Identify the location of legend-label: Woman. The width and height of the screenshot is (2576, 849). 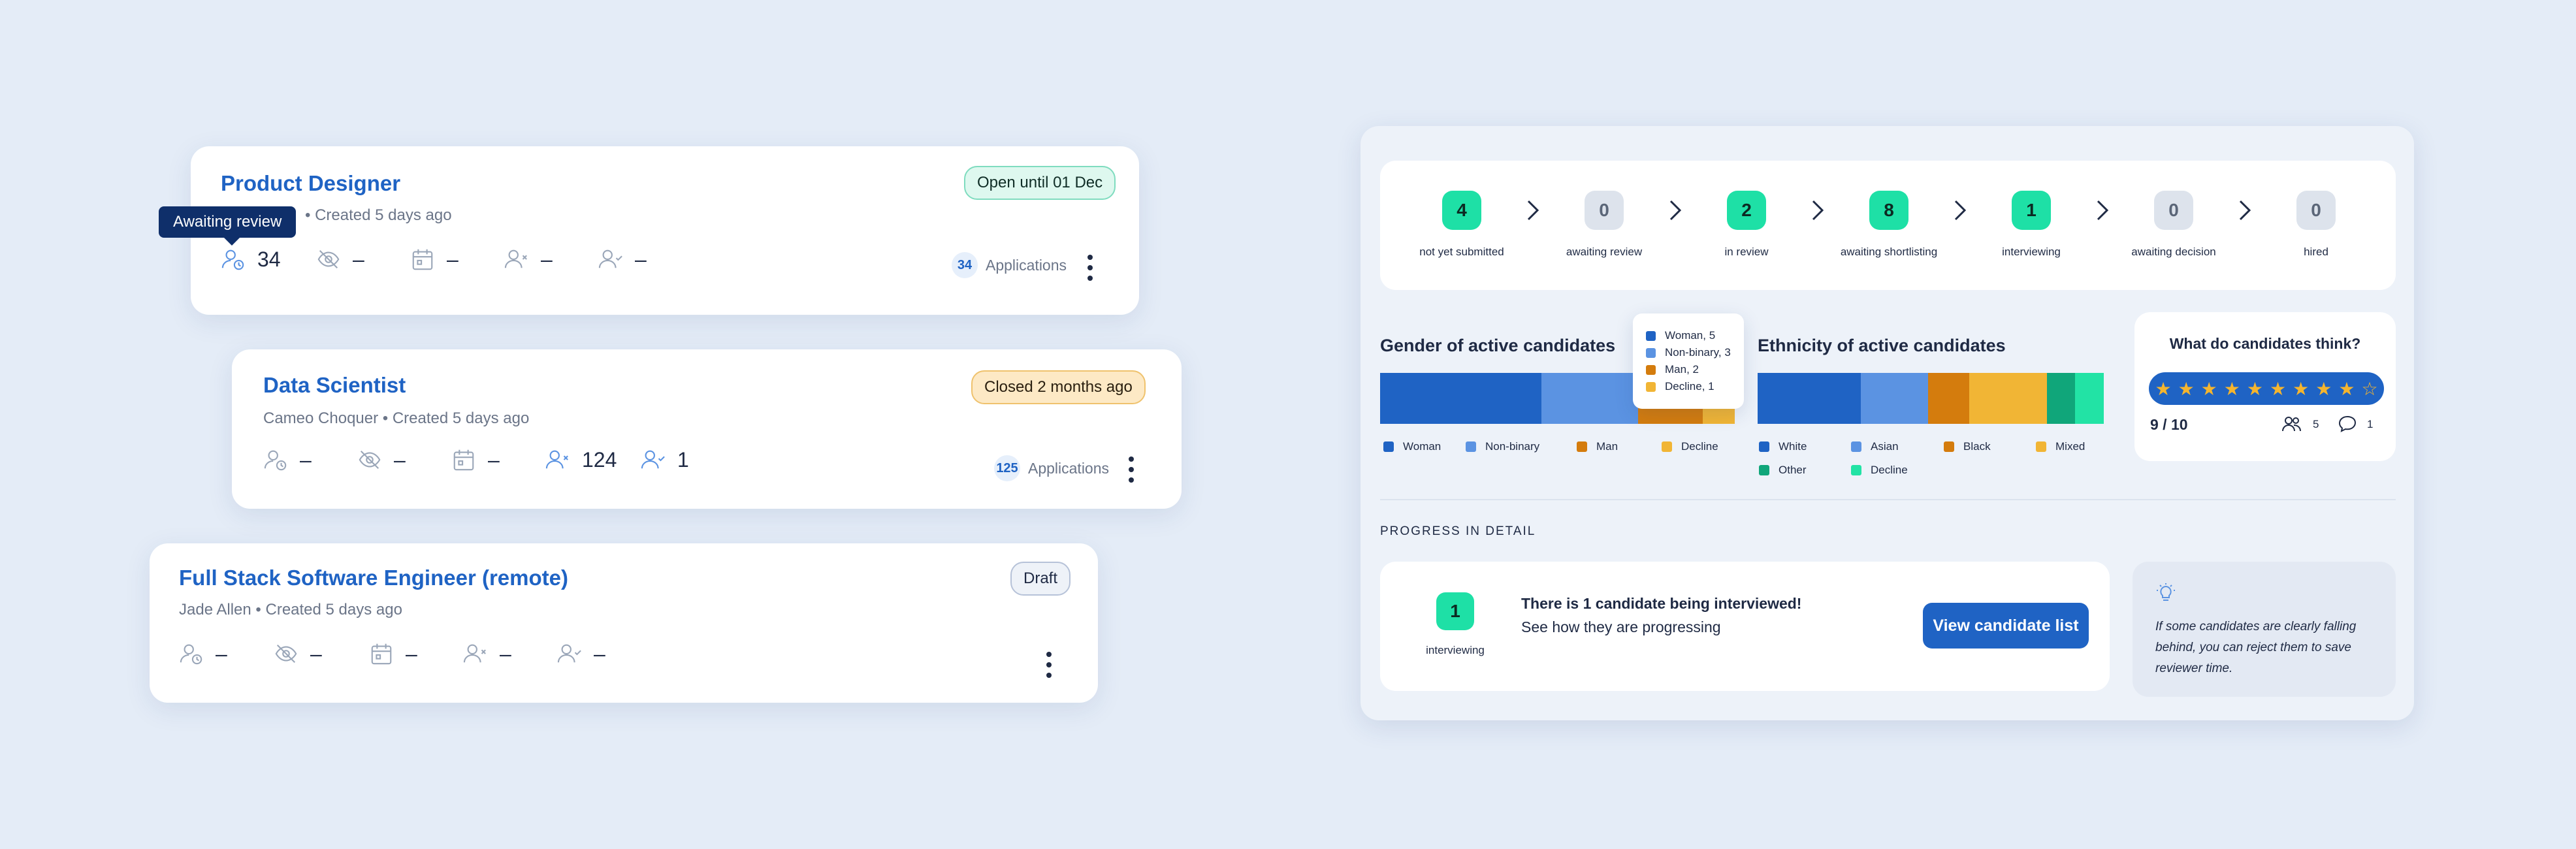
(1422, 446).